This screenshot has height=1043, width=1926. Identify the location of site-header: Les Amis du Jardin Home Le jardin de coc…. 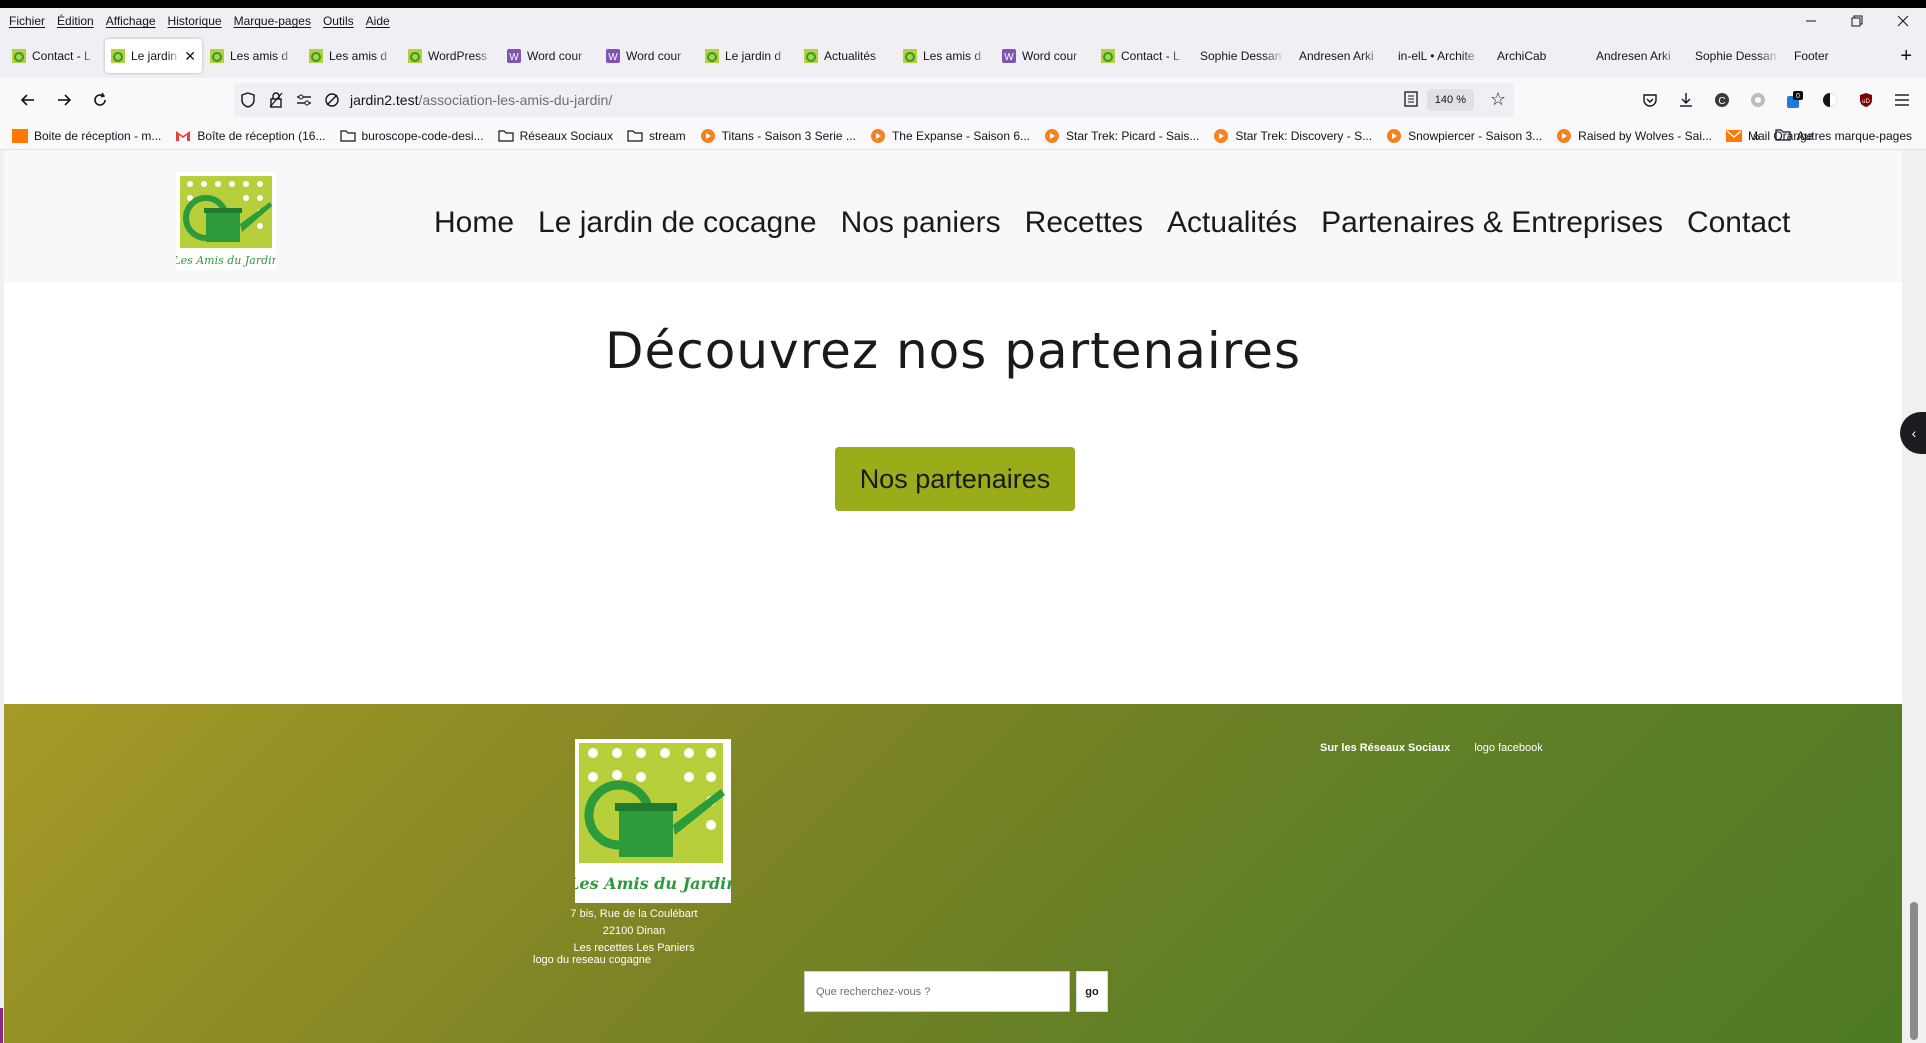
(953, 216).